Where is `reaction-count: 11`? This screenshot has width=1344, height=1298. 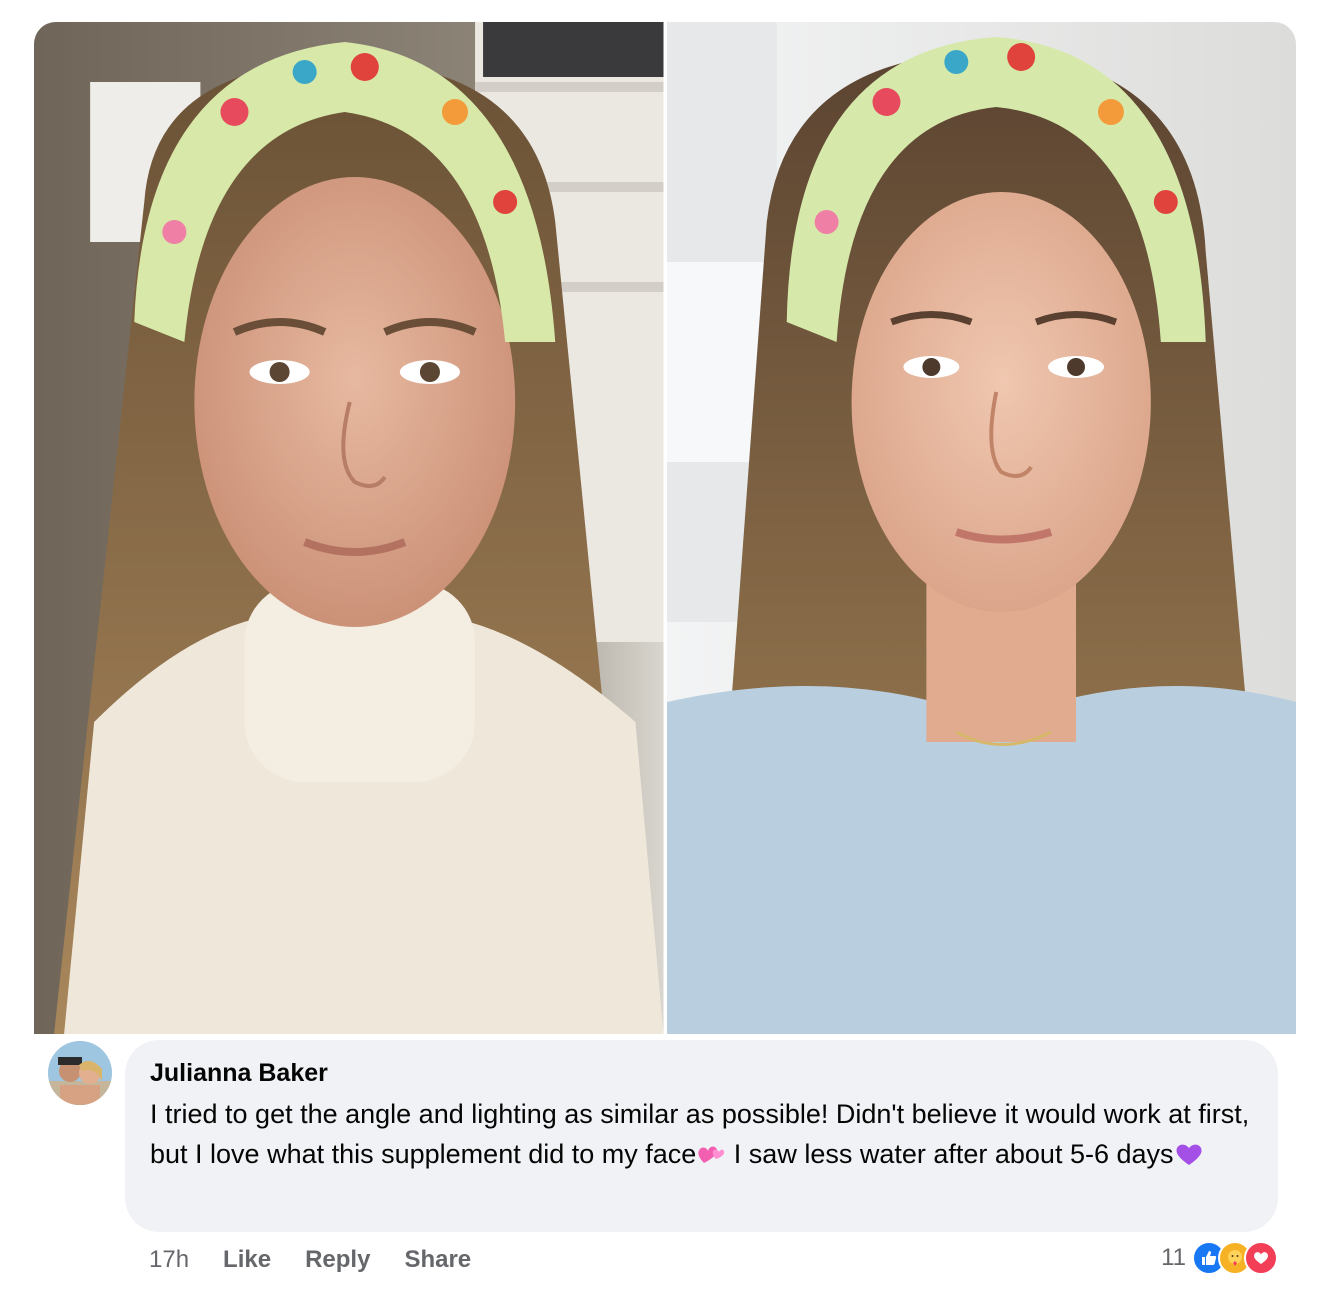 reaction-count: 11 is located at coordinates (1173, 1257).